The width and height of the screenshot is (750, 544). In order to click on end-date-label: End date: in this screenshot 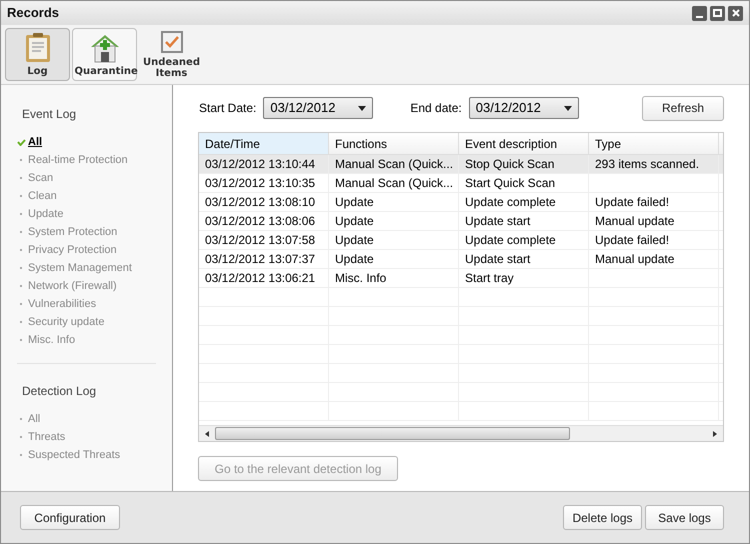, I will do `click(436, 108)`.